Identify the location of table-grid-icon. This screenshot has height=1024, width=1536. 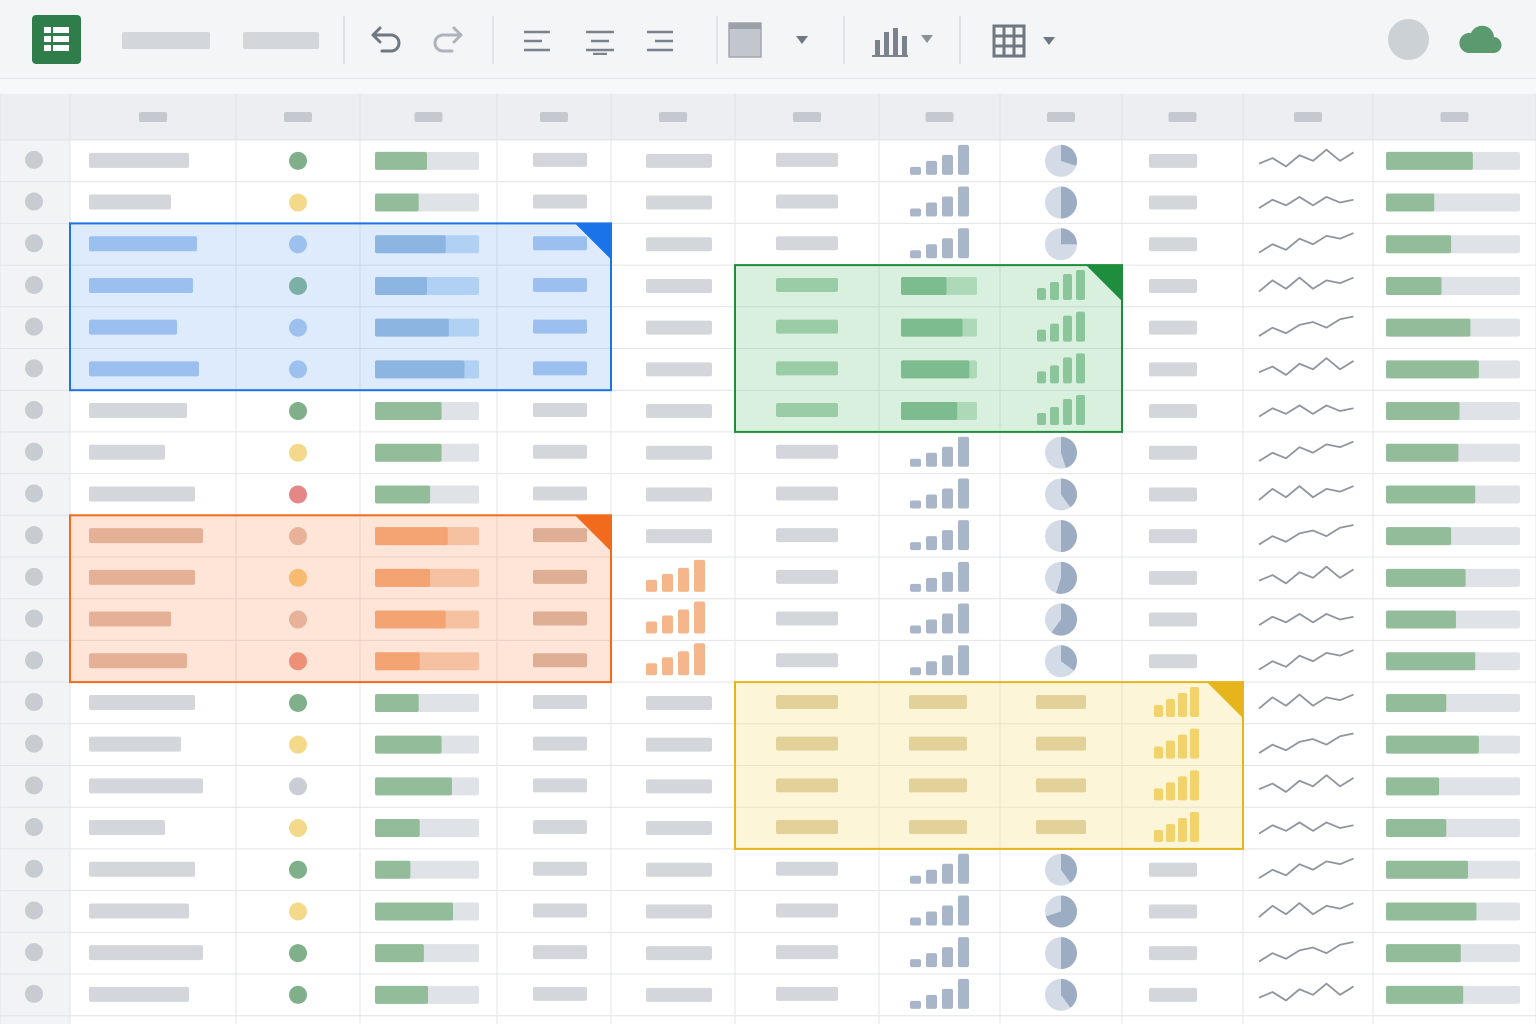
(1009, 41).